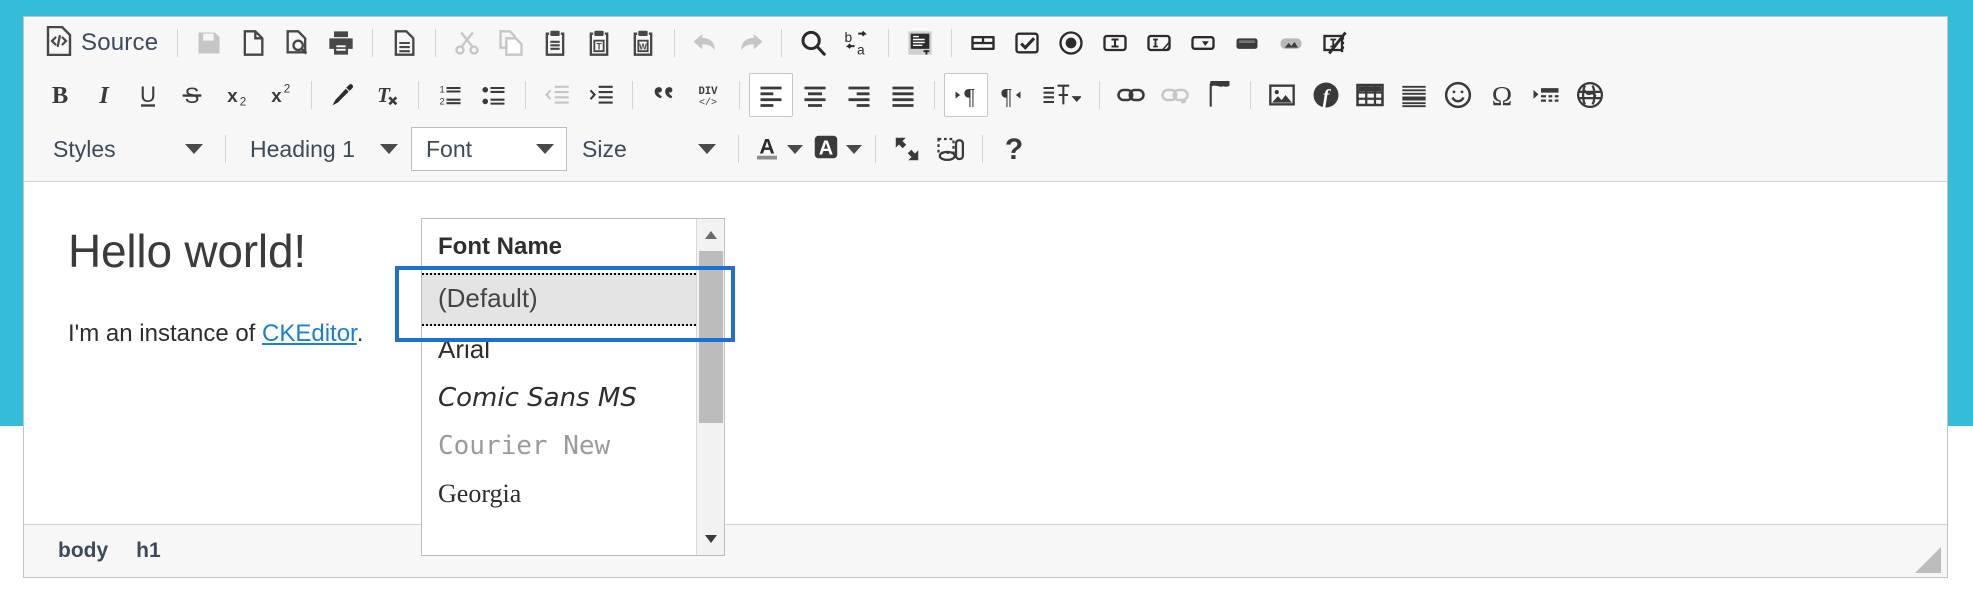  Describe the element at coordinates (243, 102) in the screenshot. I see `svg-text: 2` at that location.